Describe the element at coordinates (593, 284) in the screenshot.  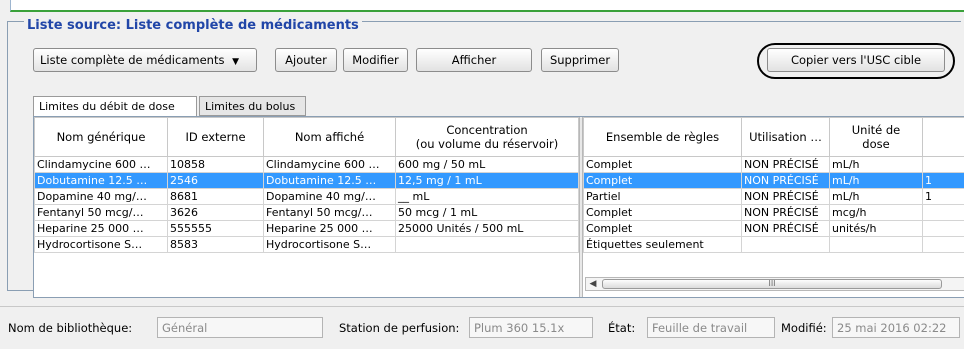
I see `scroll-left-icon: ◀` at that location.